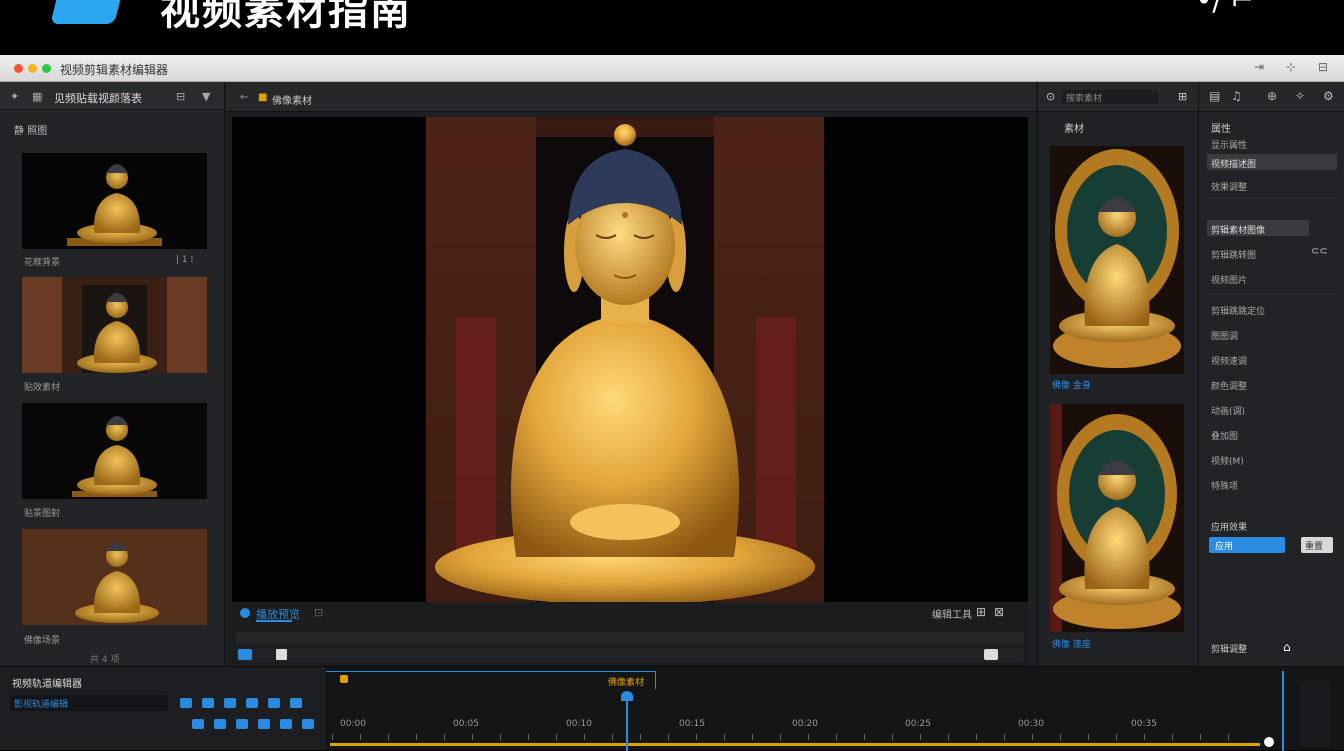  Describe the element at coordinates (1291, 67) in the screenshot. I see `window-control-2: ⊹` at that location.